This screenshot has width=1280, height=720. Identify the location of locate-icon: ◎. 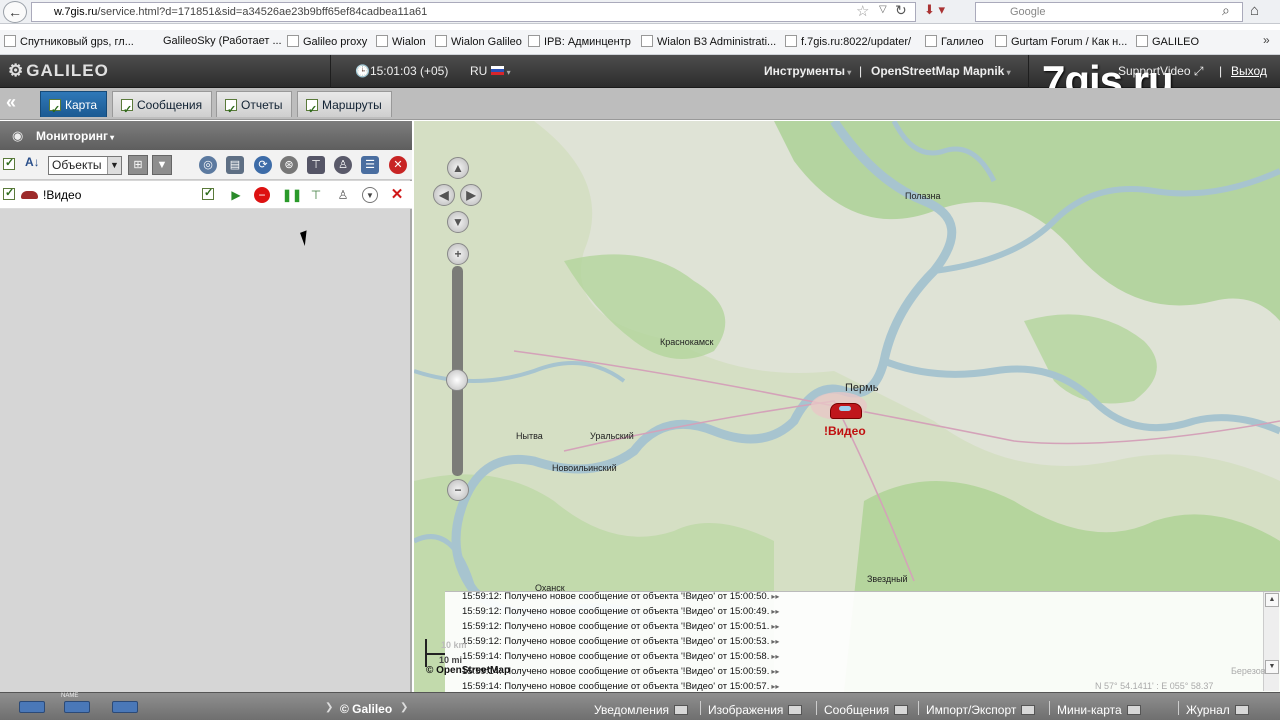
(208, 165).